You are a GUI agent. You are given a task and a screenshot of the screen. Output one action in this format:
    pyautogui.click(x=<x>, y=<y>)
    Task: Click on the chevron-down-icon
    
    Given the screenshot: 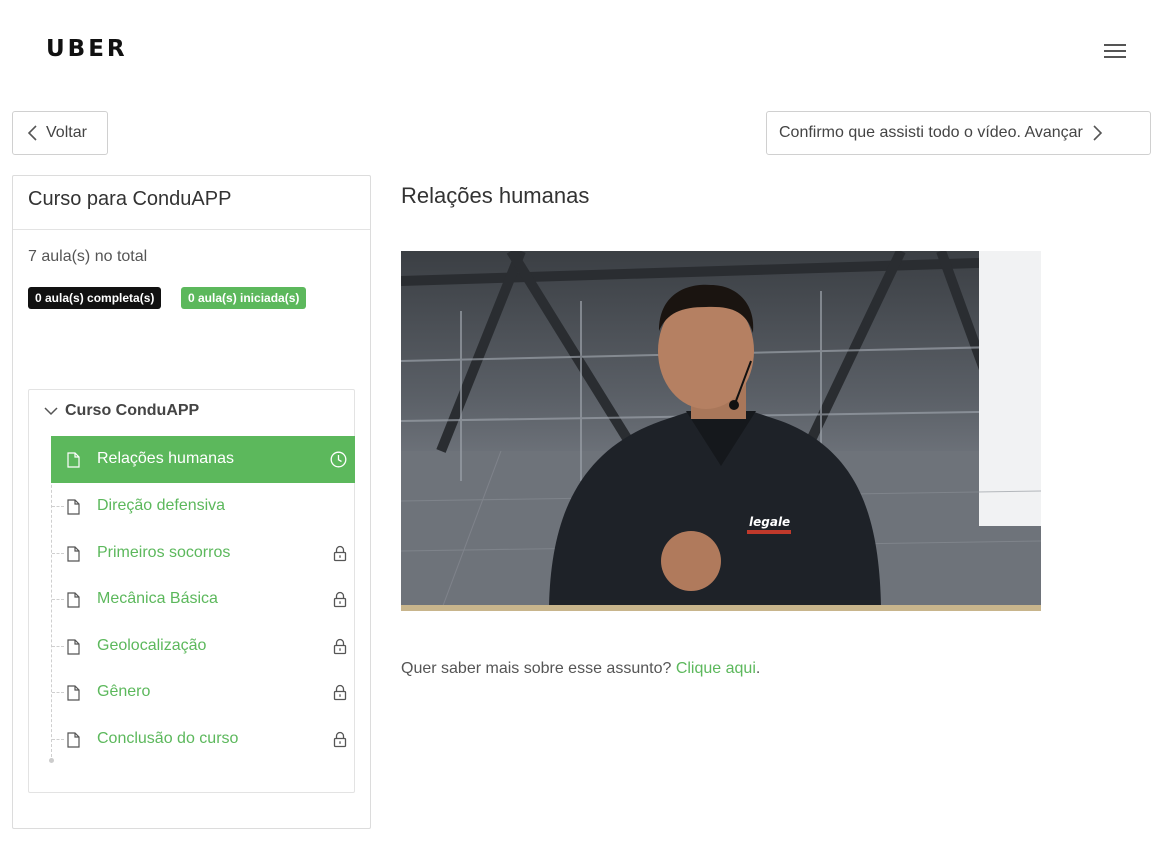 What is the action you would take?
    pyautogui.click(x=51, y=411)
    